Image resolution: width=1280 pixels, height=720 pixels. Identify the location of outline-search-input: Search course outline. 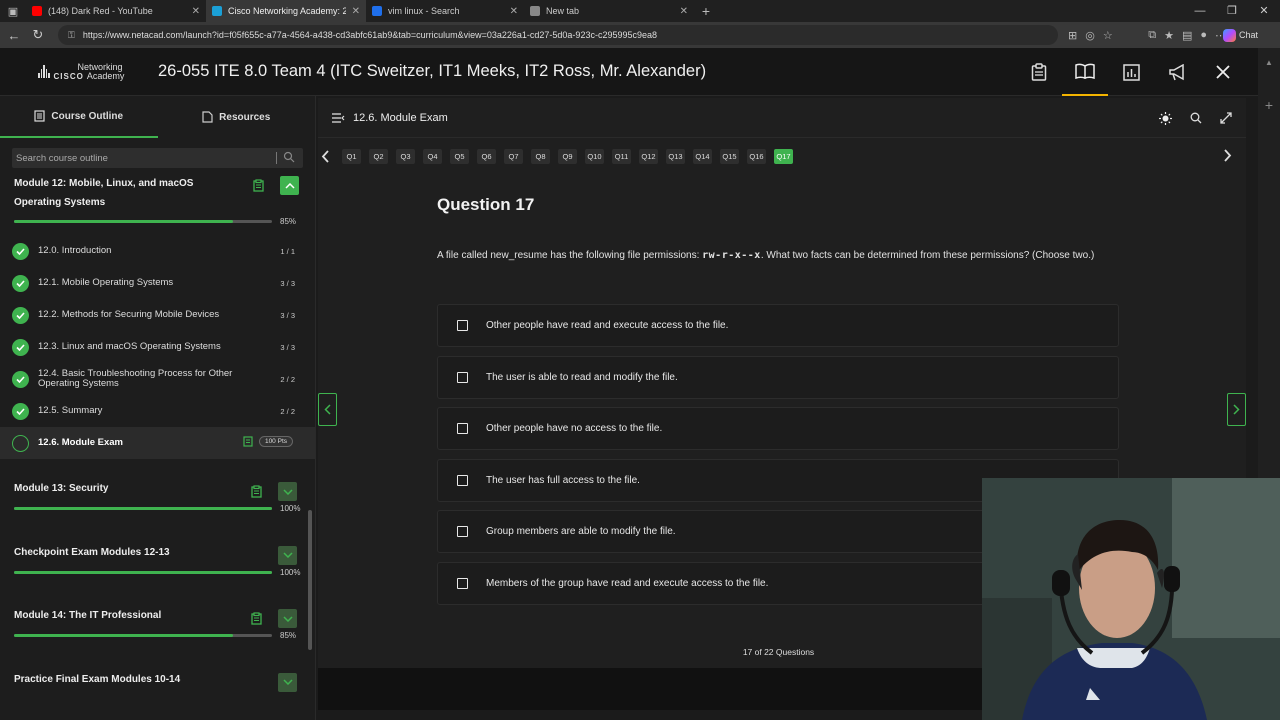
(157, 158).